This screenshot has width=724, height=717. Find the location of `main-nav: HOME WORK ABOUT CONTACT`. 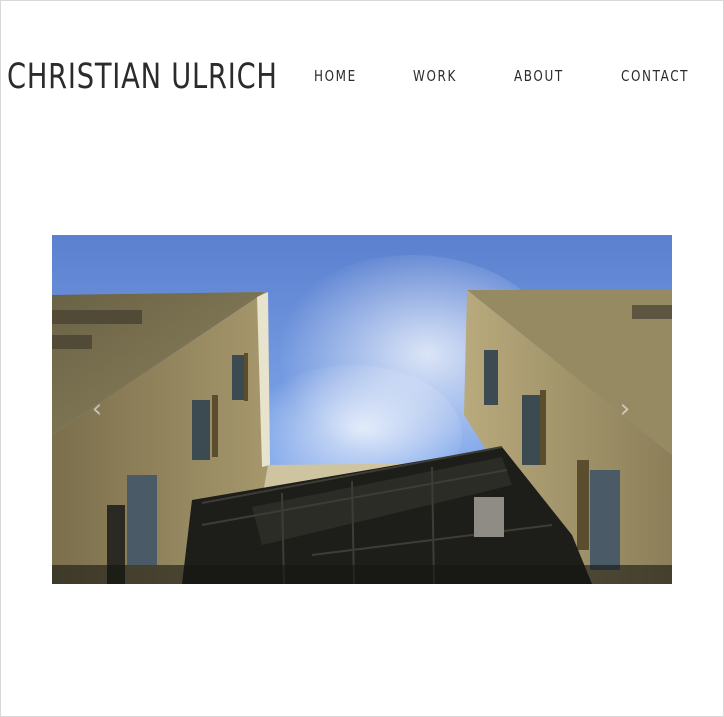

main-nav: HOME WORK ABOUT CONTACT is located at coordinates (362, 78).